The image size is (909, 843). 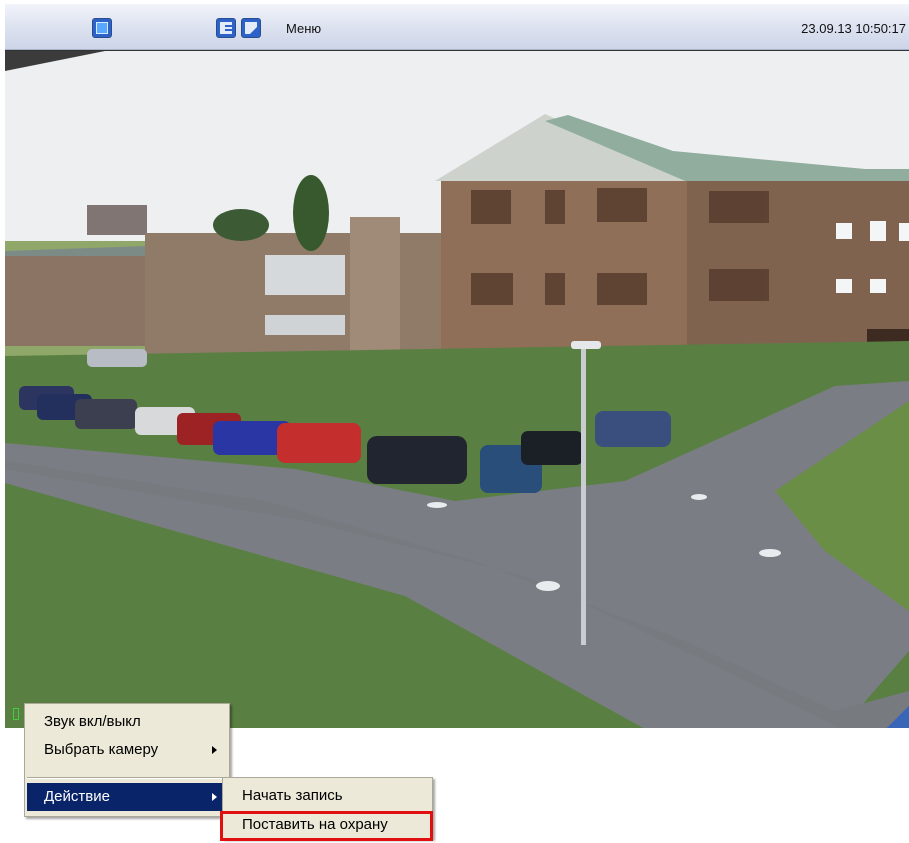 I want to click on arrow-up-right-icon, so click(x=251, y=28).